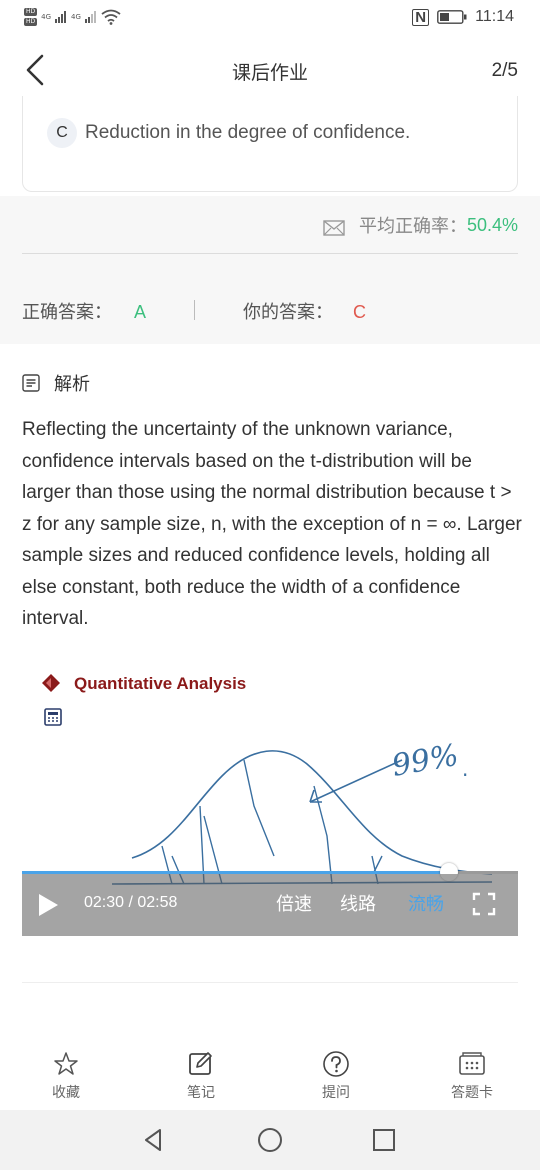  I want to click on route-button: 线路, so click(358, 903).